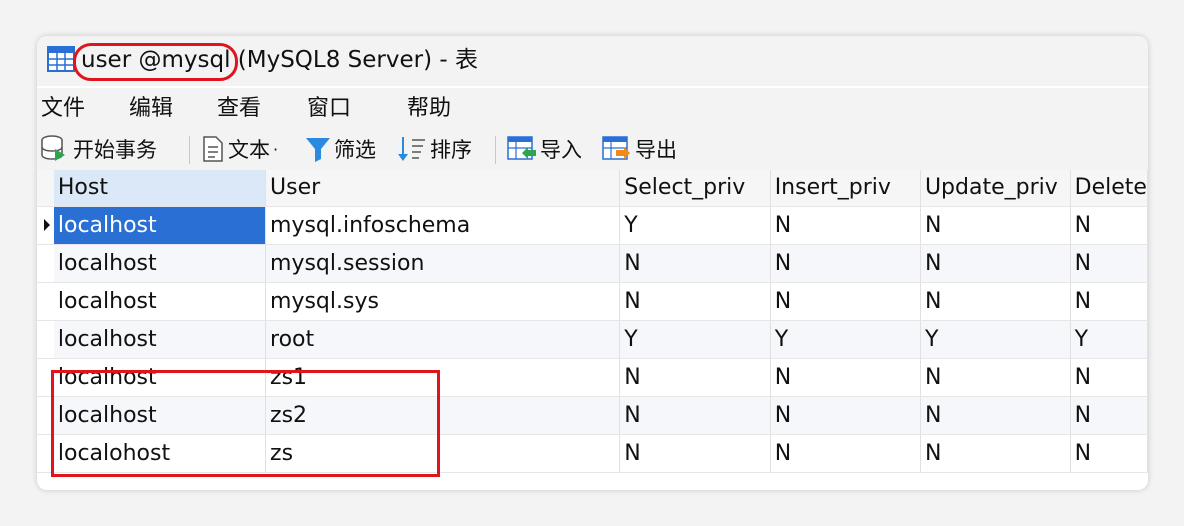  I want to click on menu-window: 窗口, so click(329, 109).